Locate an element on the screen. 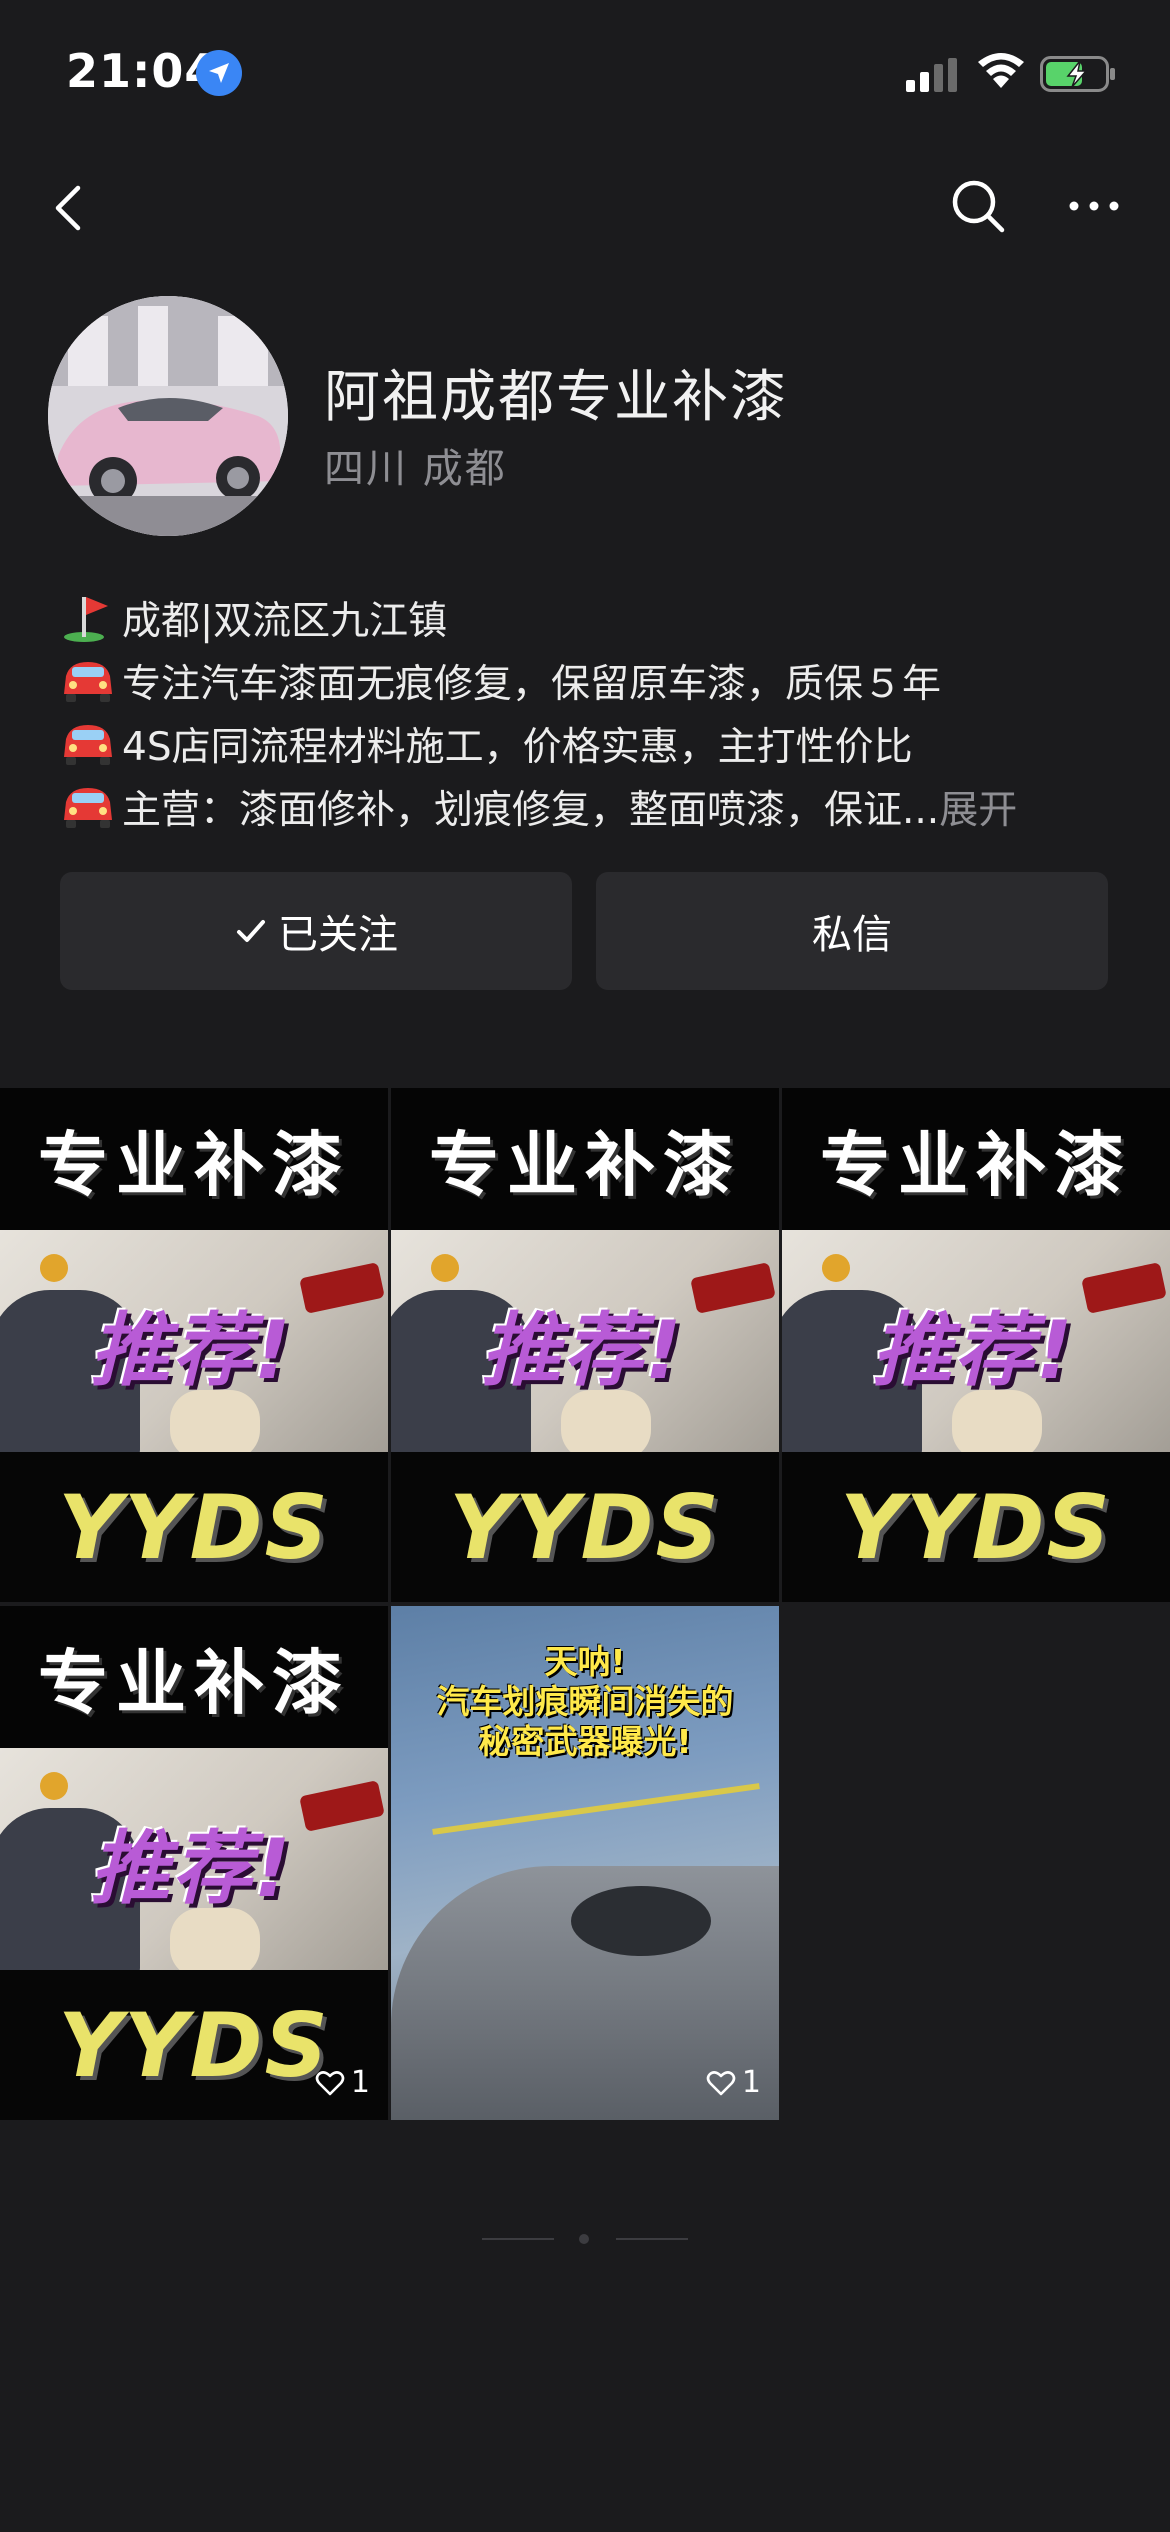  thumbnail-caption-line: 汽车划痕瞬间消失的 is located at coordinates (585, 1701).